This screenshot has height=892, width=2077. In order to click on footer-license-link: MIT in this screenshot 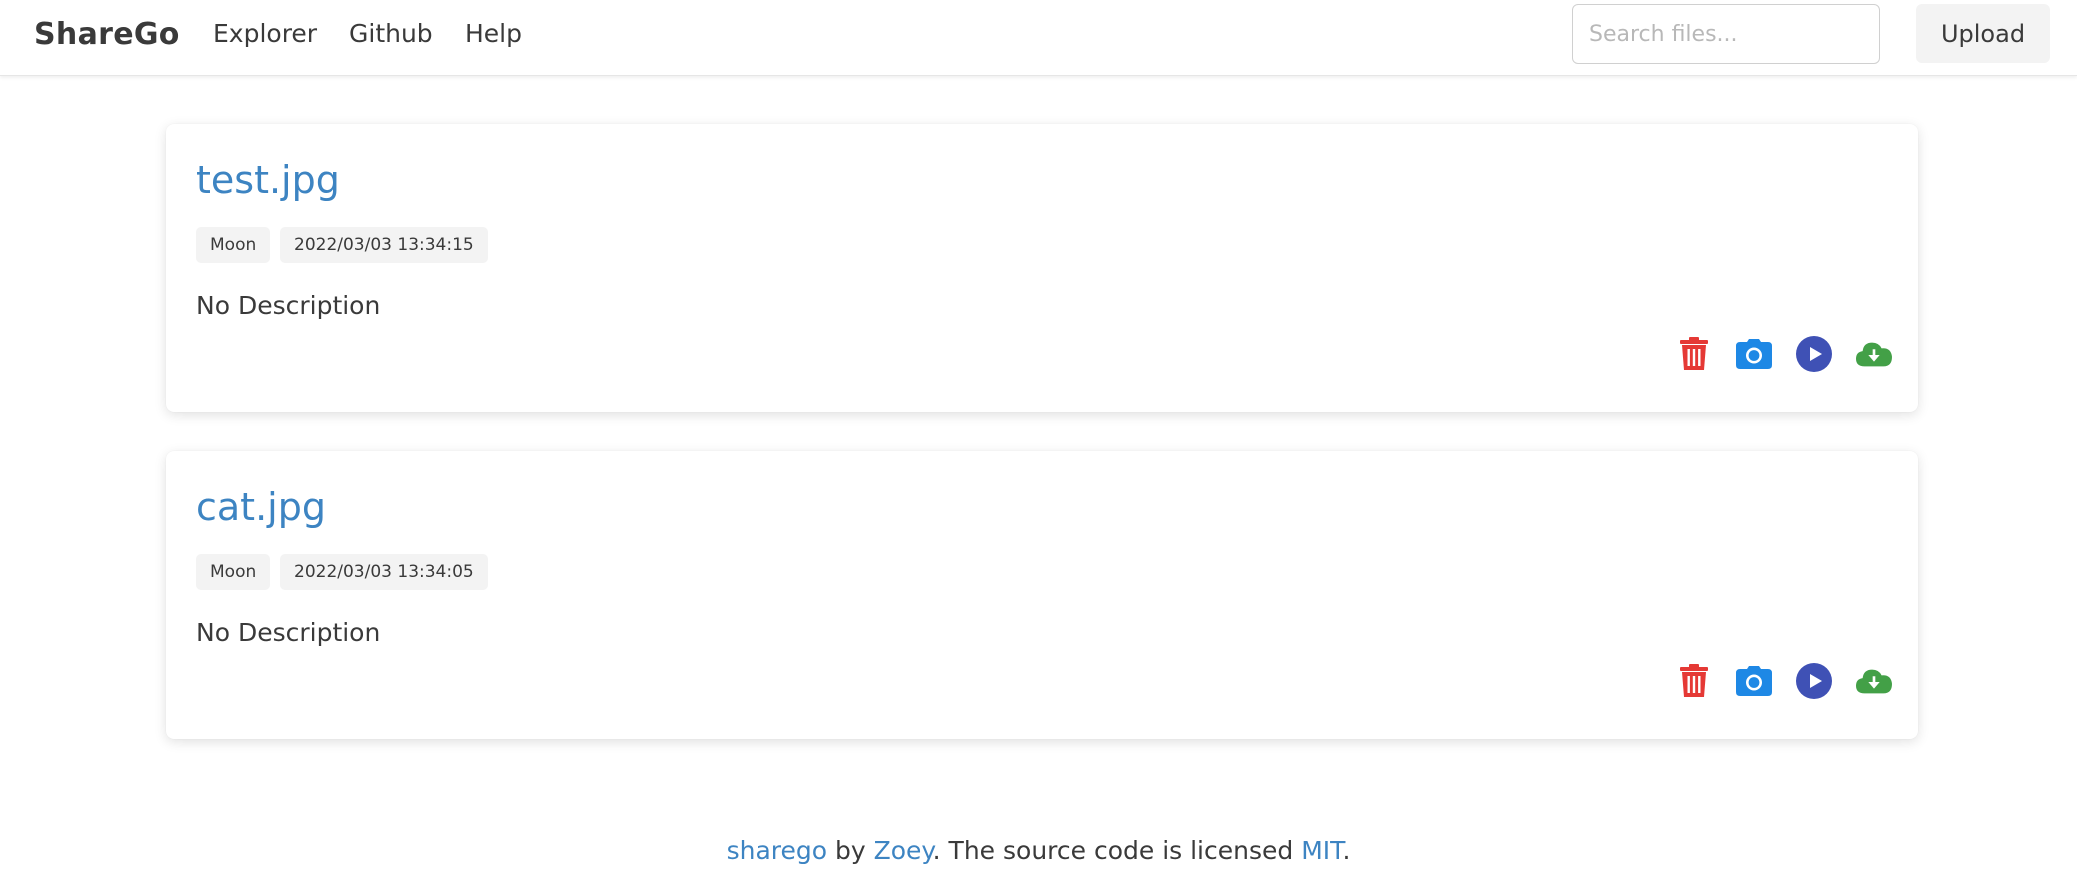, I will do `click(1321, 850)`.